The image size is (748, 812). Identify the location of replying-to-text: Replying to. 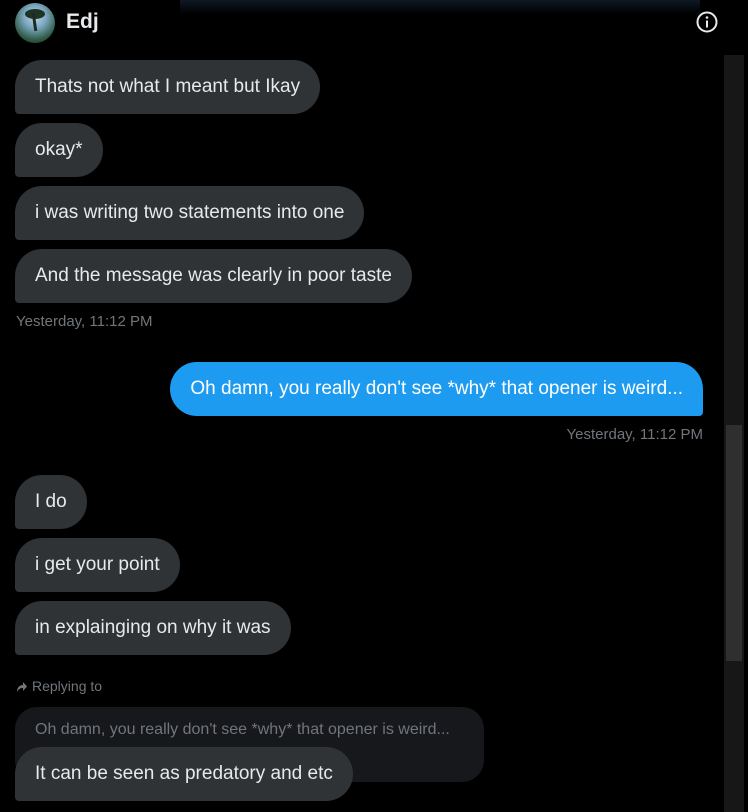
(67, 686).